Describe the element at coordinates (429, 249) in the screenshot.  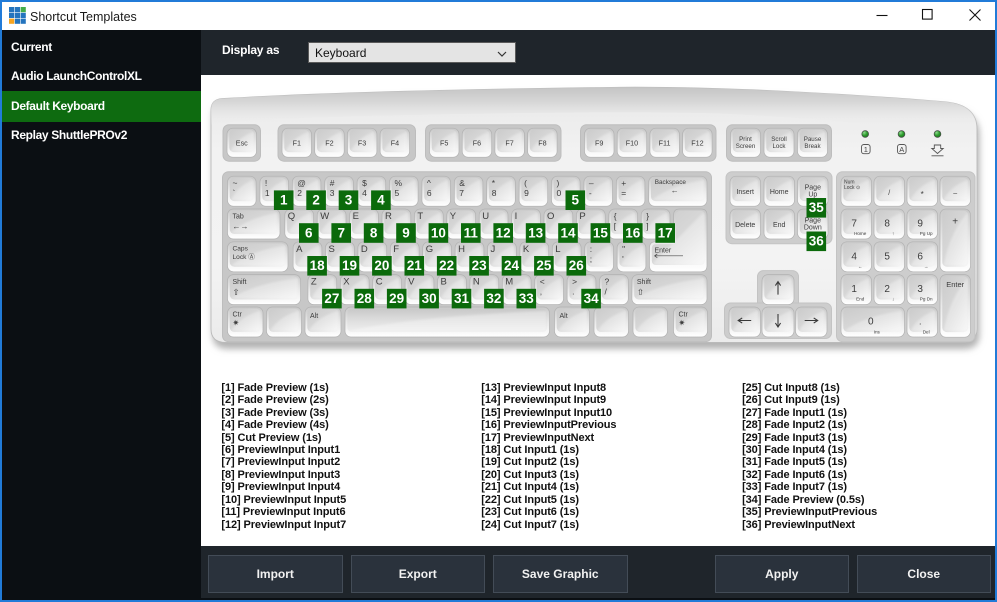
I see `svg-text: G` at that location.